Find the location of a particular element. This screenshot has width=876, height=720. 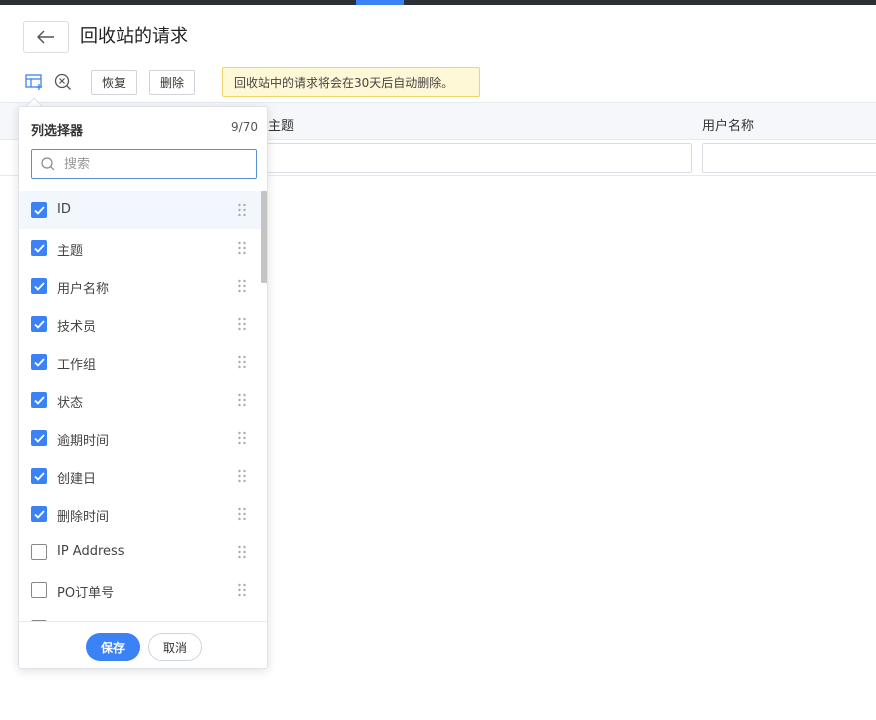

cancel-button: 取消 is located at coordinates (175, 647).